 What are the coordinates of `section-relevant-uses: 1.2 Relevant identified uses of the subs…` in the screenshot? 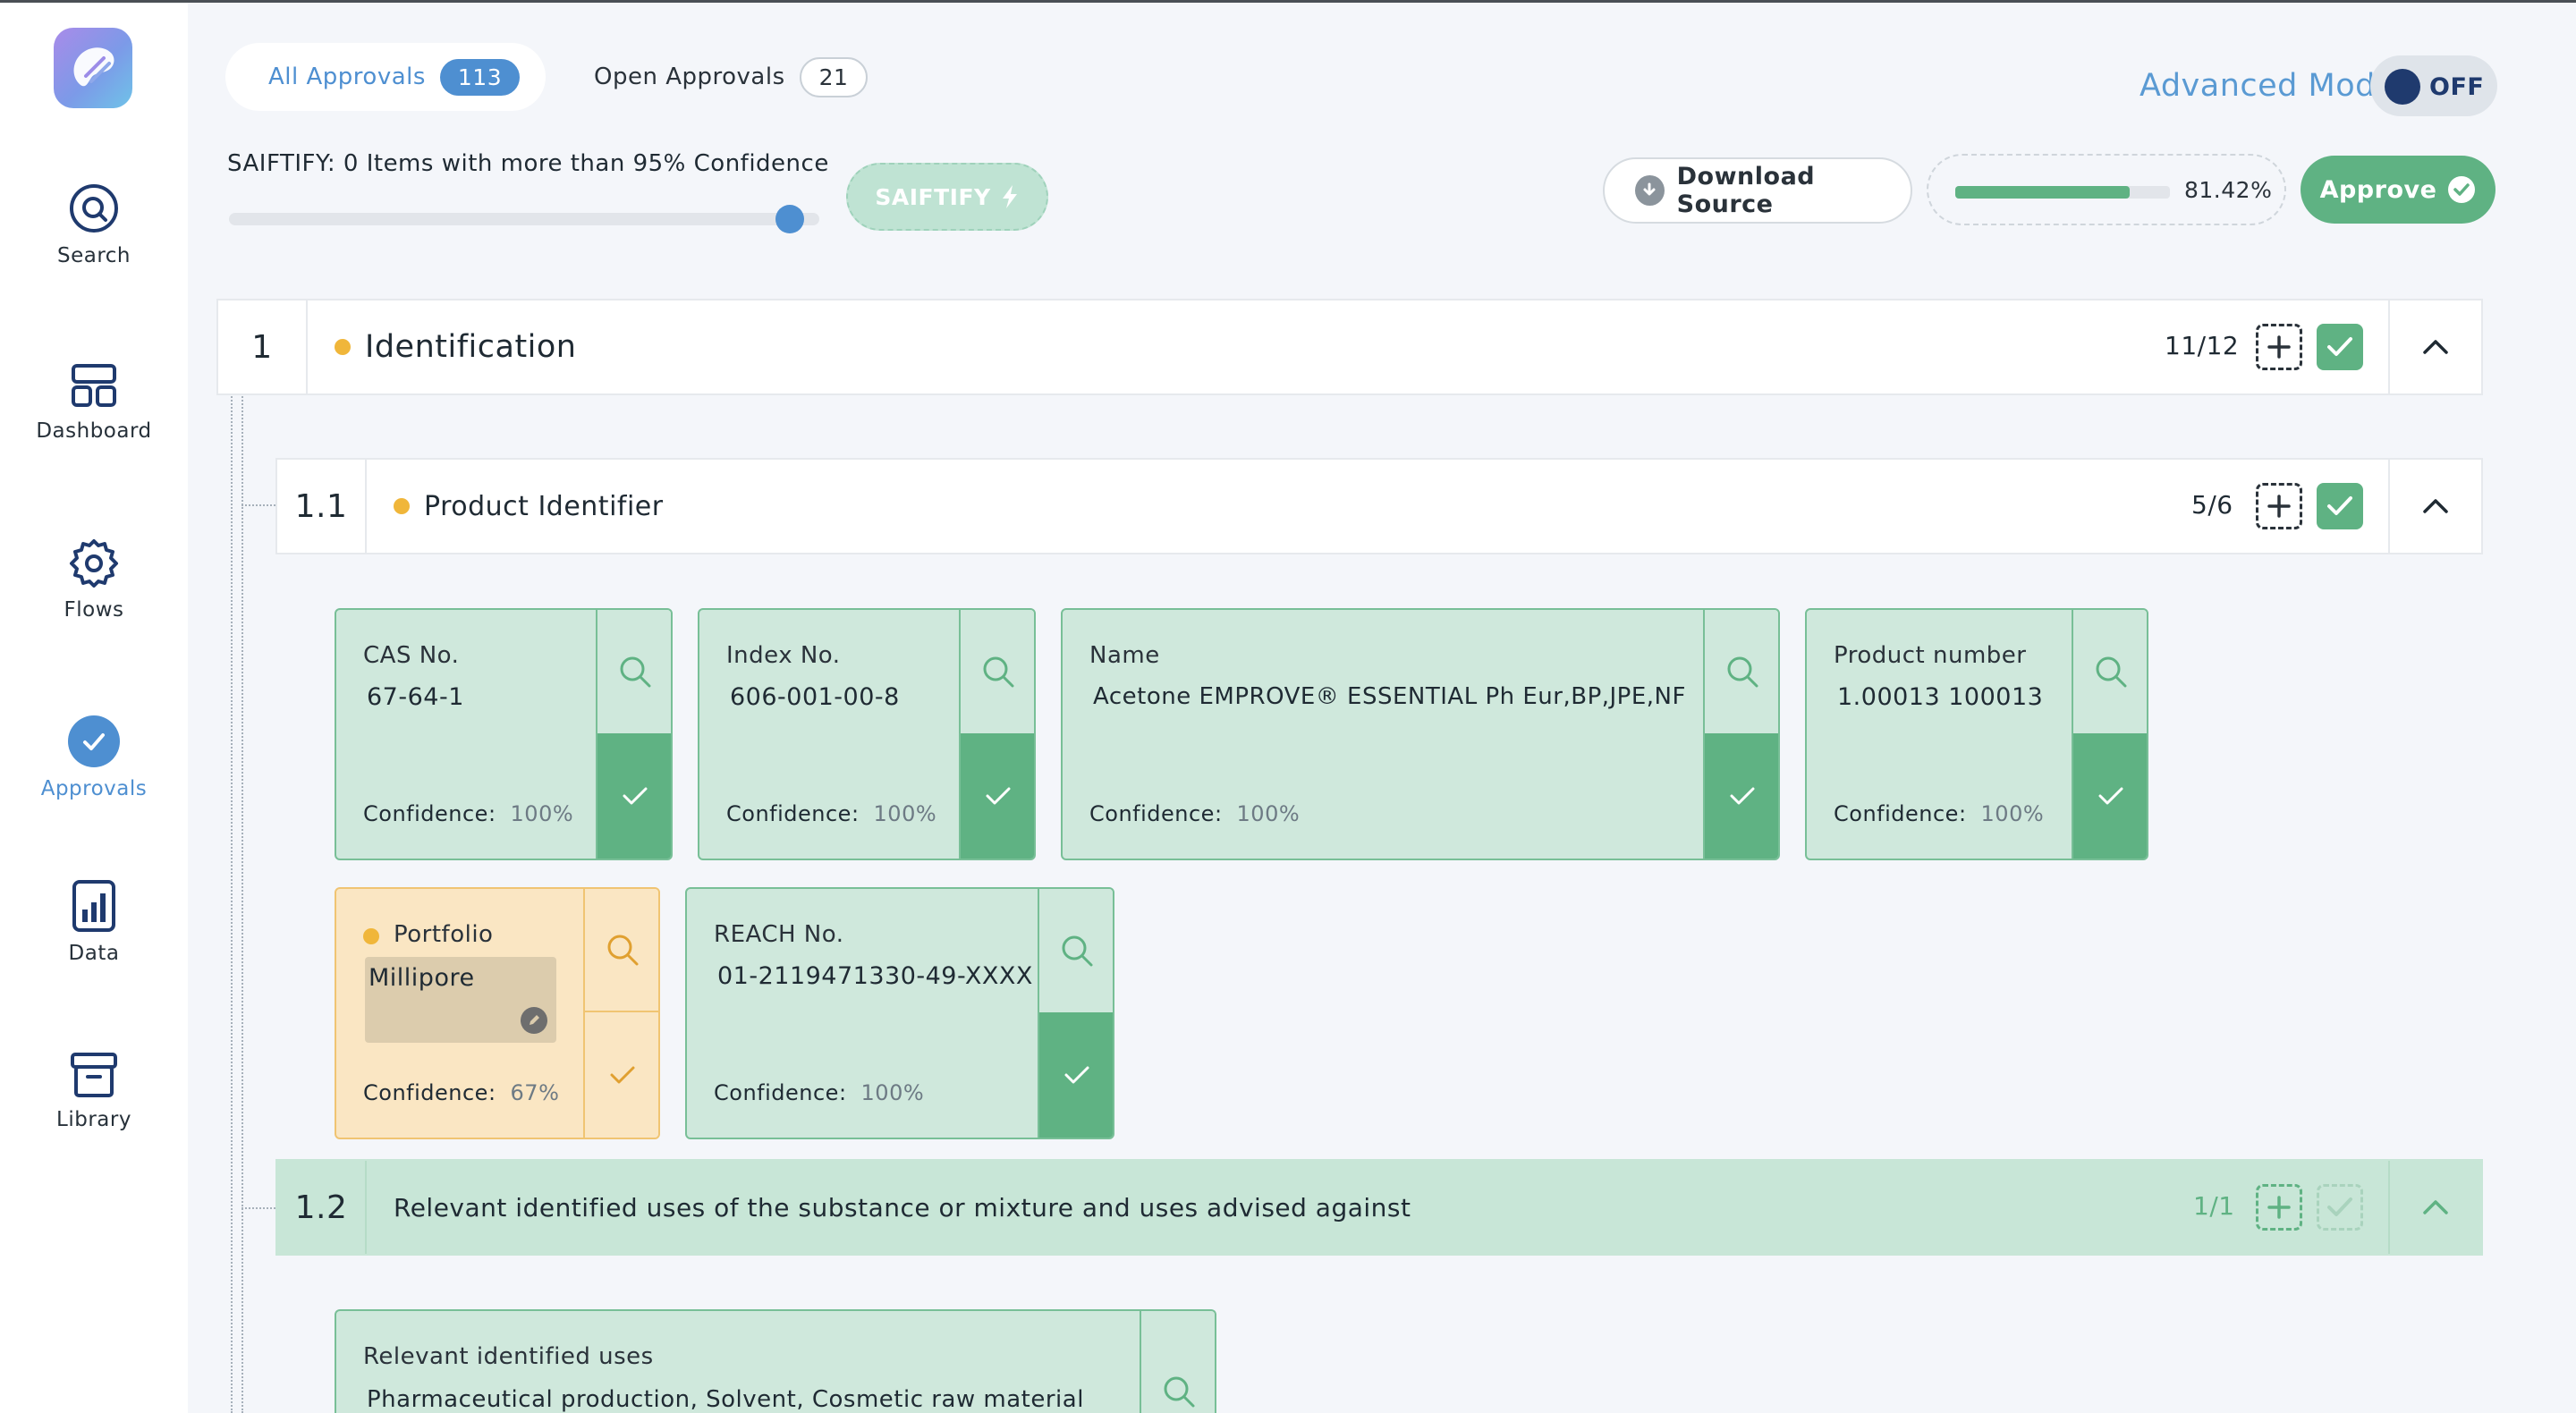 It's located at (1379, 1207).